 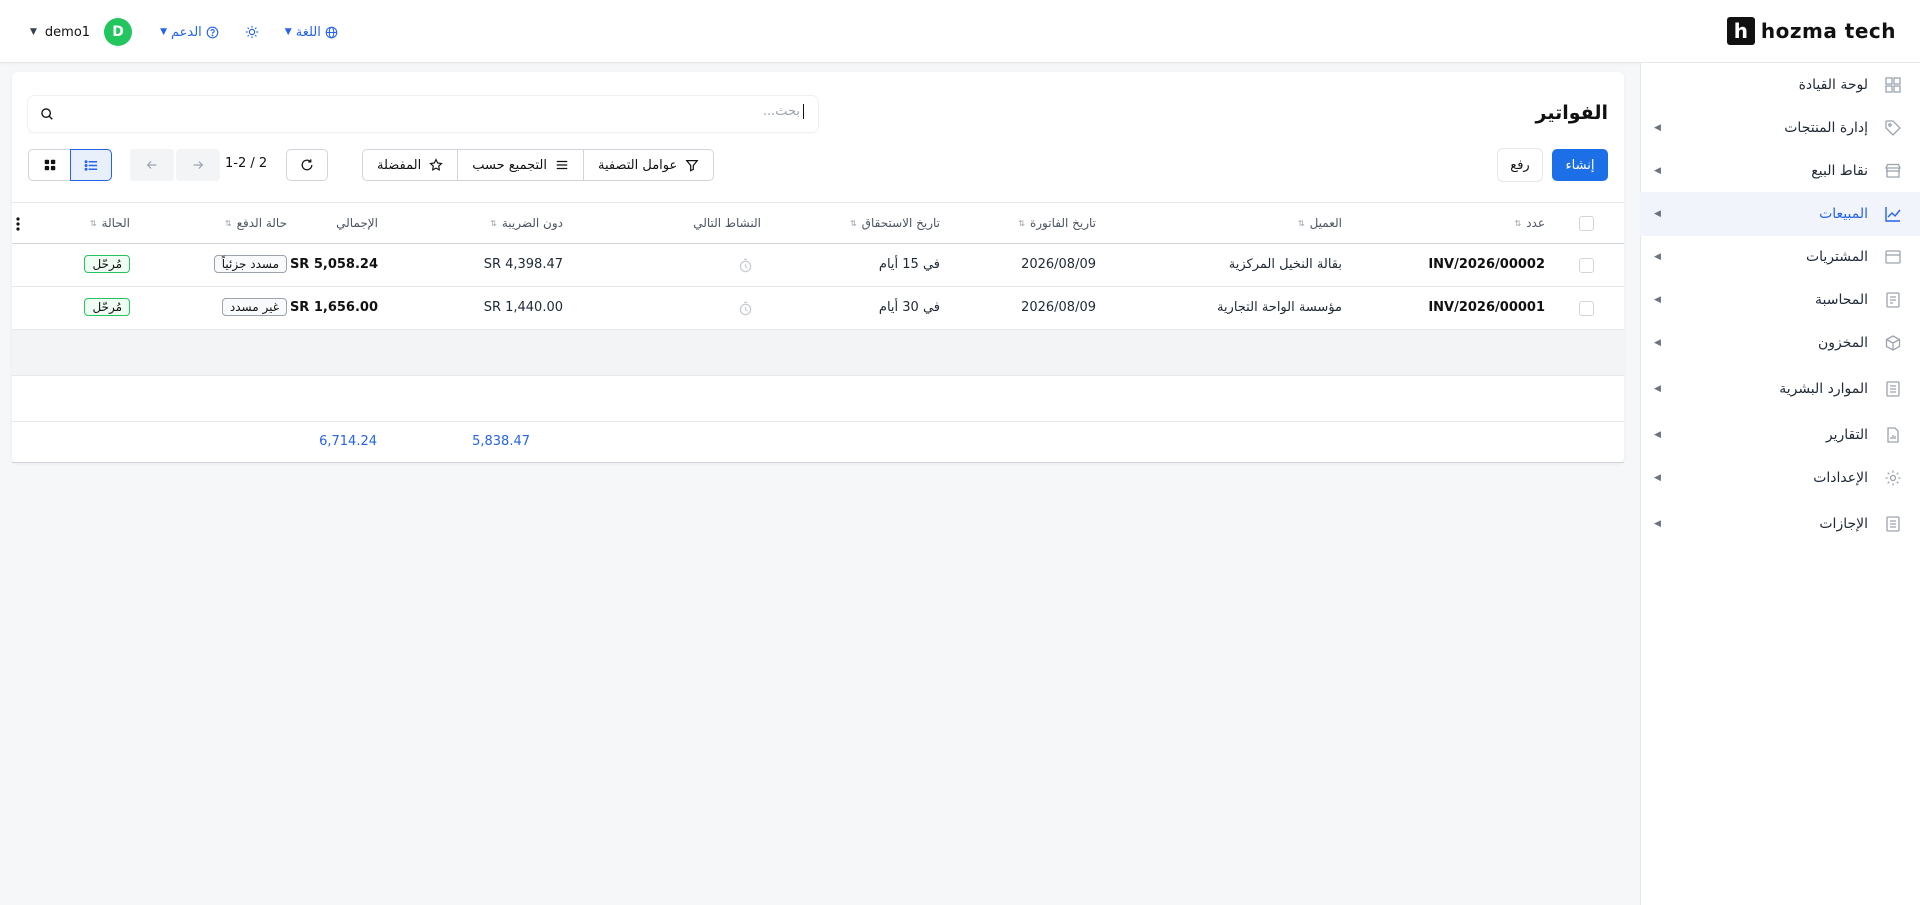 I want to click on globe-icon, so click(x=331, y=32).